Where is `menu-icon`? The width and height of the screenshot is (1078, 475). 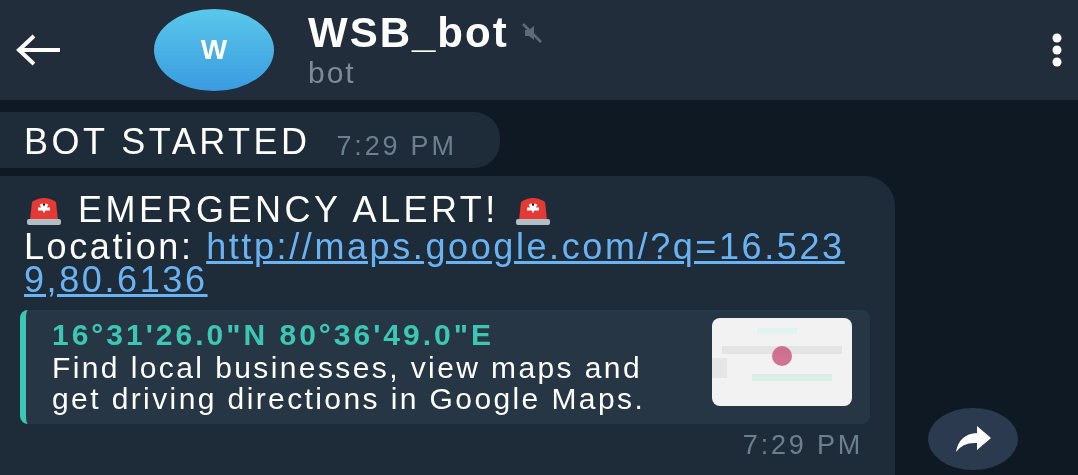
menu-icon is located at coordinates (1057, 50).